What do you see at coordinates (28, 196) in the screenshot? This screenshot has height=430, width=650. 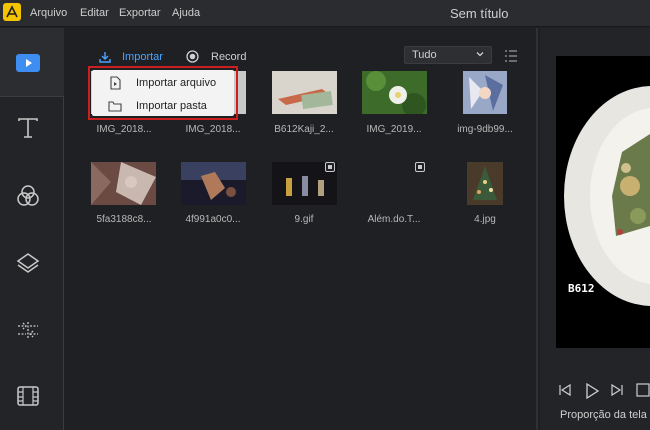 I see `filters-icon` at bounding box center [28, 196].